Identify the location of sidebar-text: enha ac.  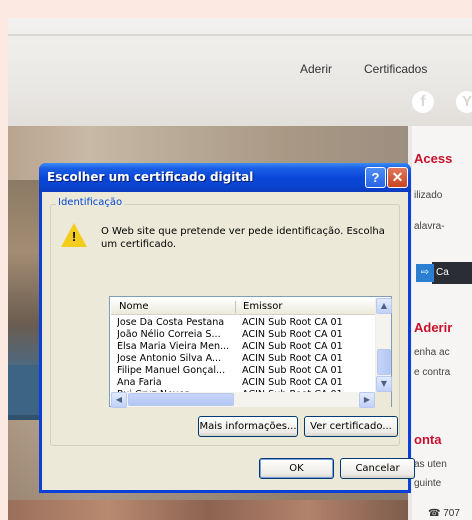
(432, 352).